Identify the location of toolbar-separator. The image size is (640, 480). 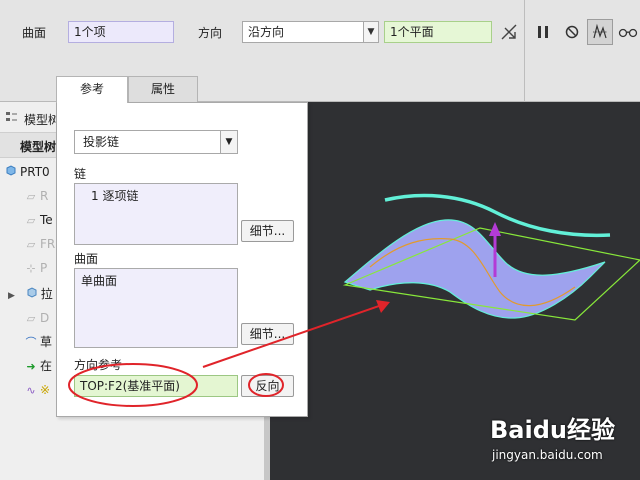
(524, 51).